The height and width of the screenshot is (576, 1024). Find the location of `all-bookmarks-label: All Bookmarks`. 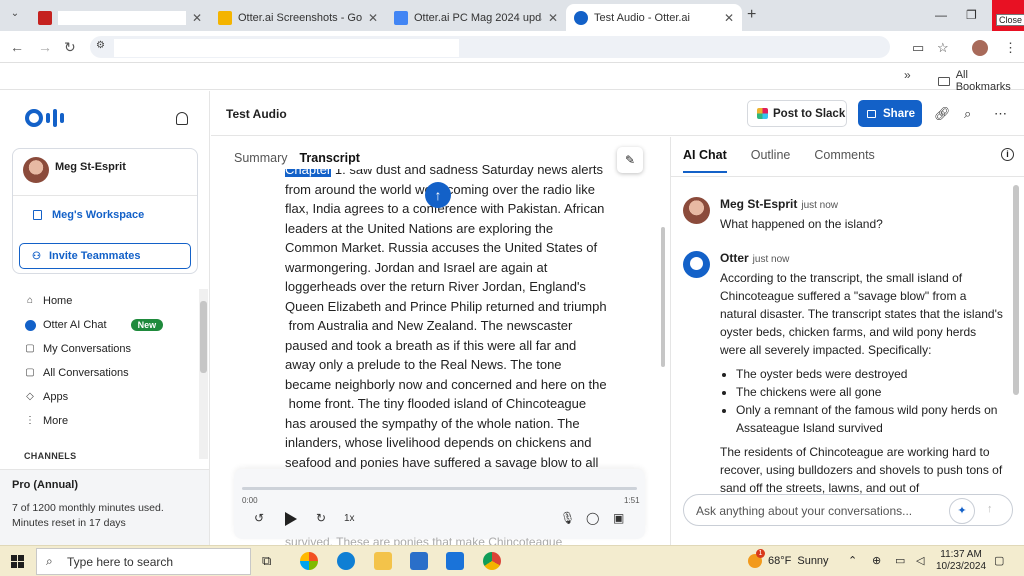

all-bookmarks-label: All Bookmarks is located at coordinates (983, 81).